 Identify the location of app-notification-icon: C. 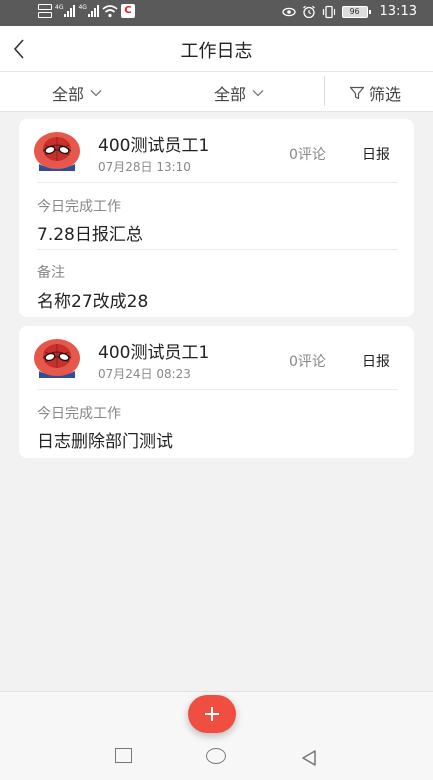
(127, 11).